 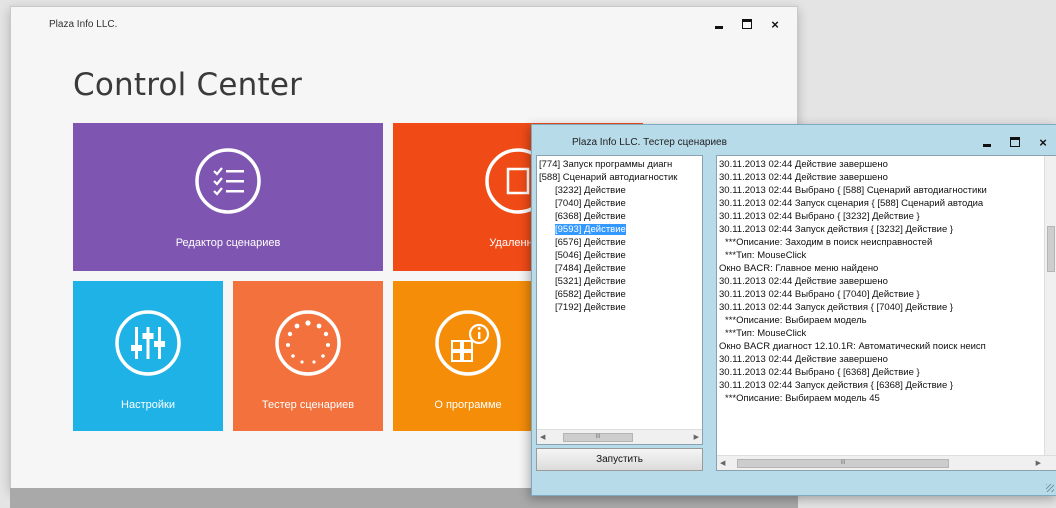 I want to click on tree-horizontal-scrollbar: ◀ III ▶, so click(x=619, y=436).